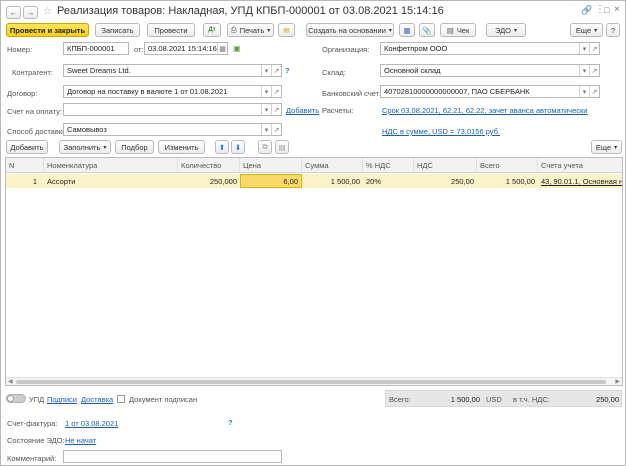  I want to click on receipt-button: ▤ Чек, so click(458, 30).